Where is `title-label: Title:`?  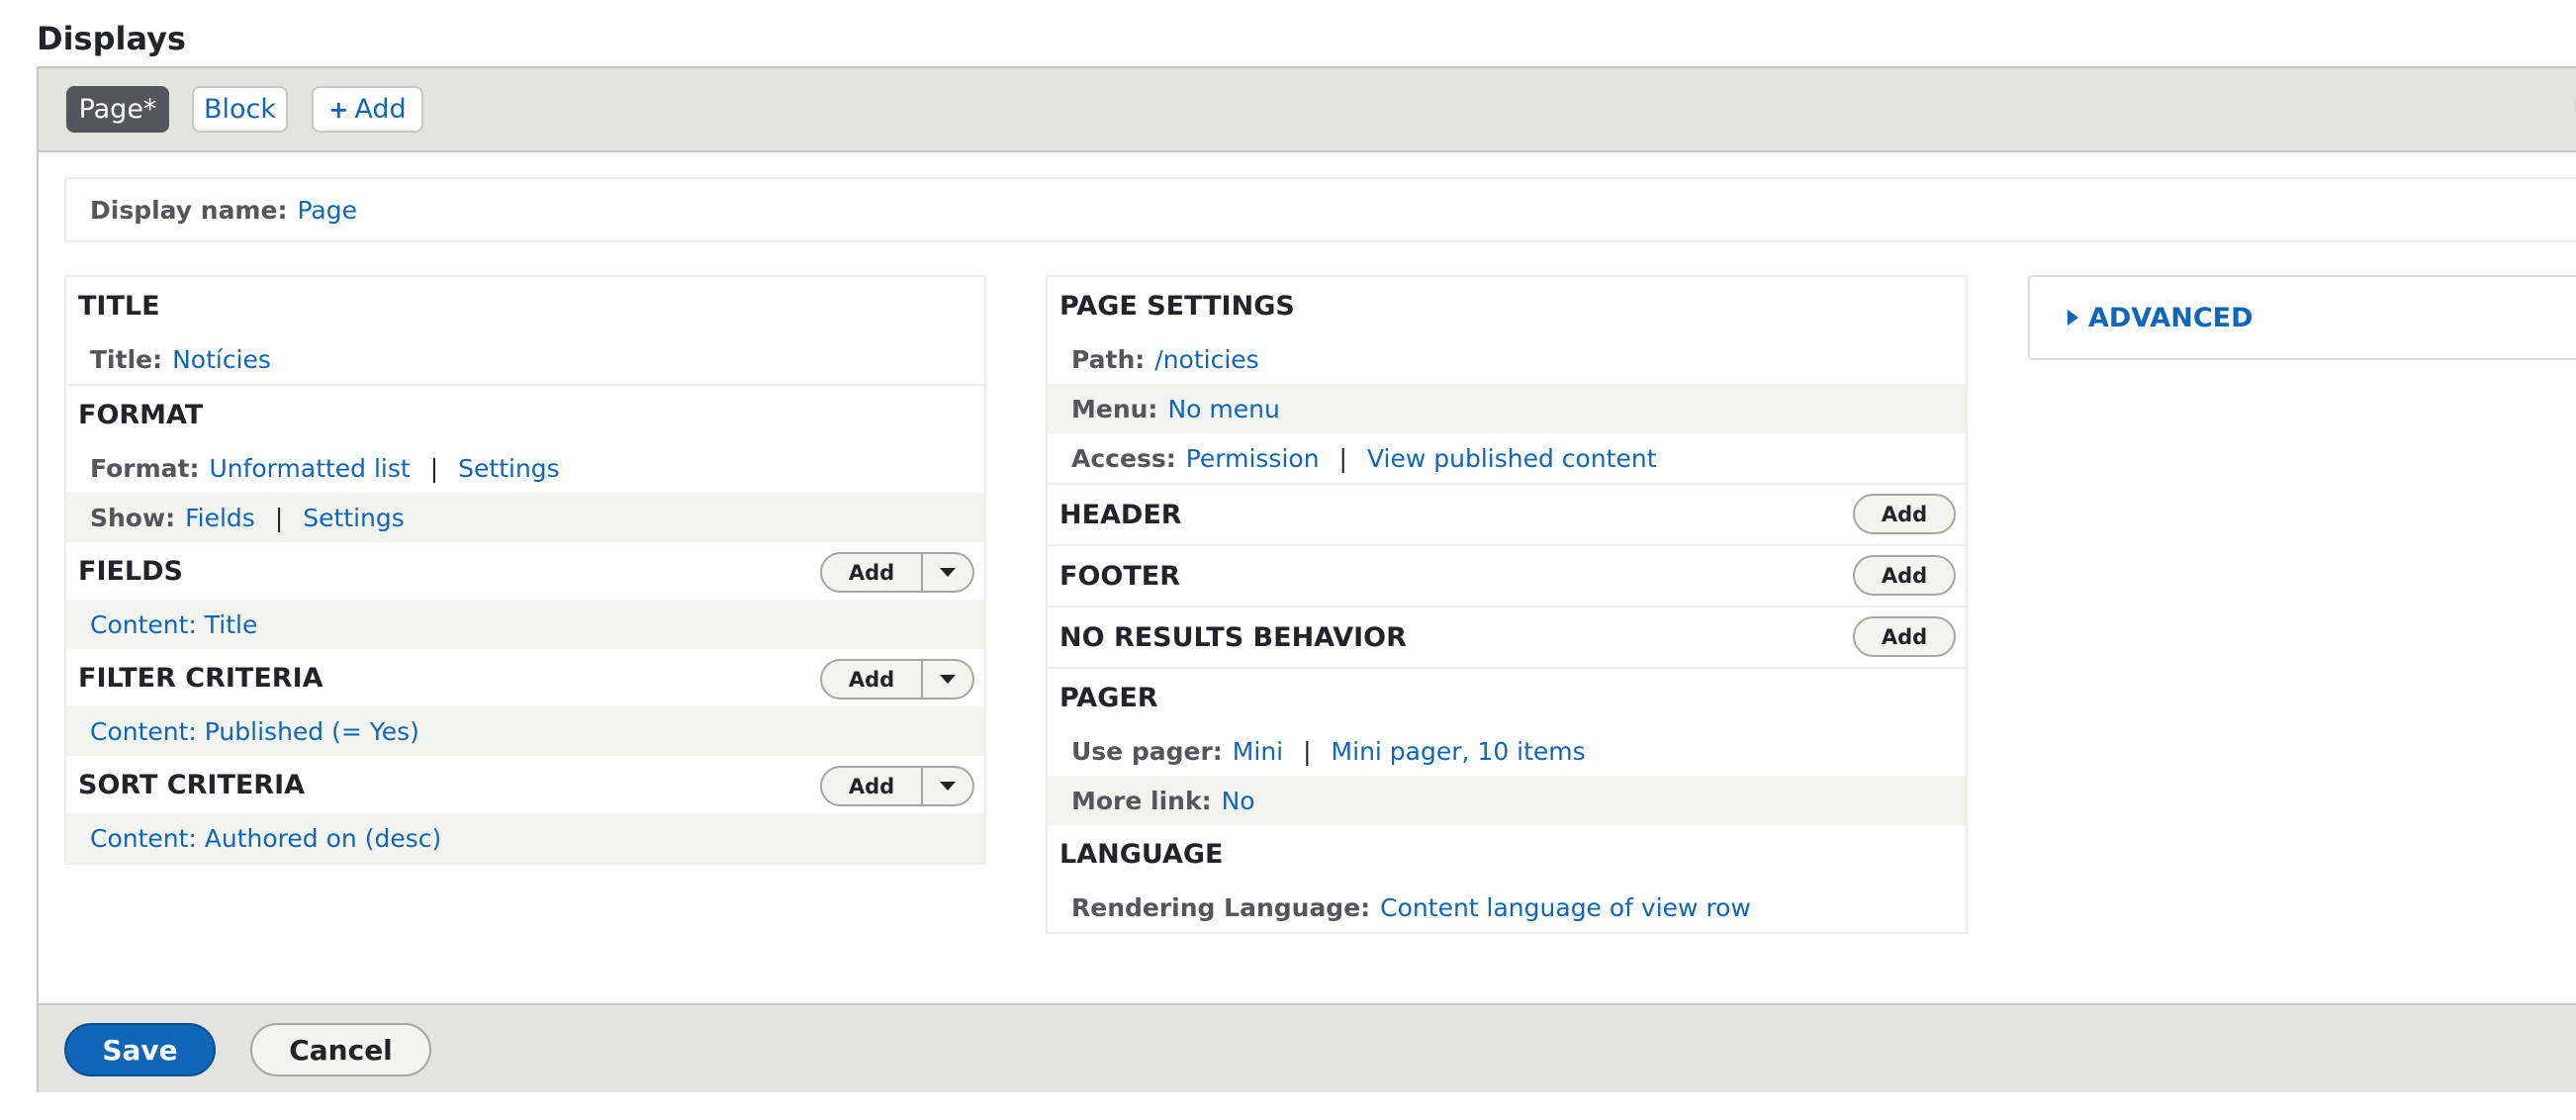 title-label: Title: is located at coordinates (126, 359).